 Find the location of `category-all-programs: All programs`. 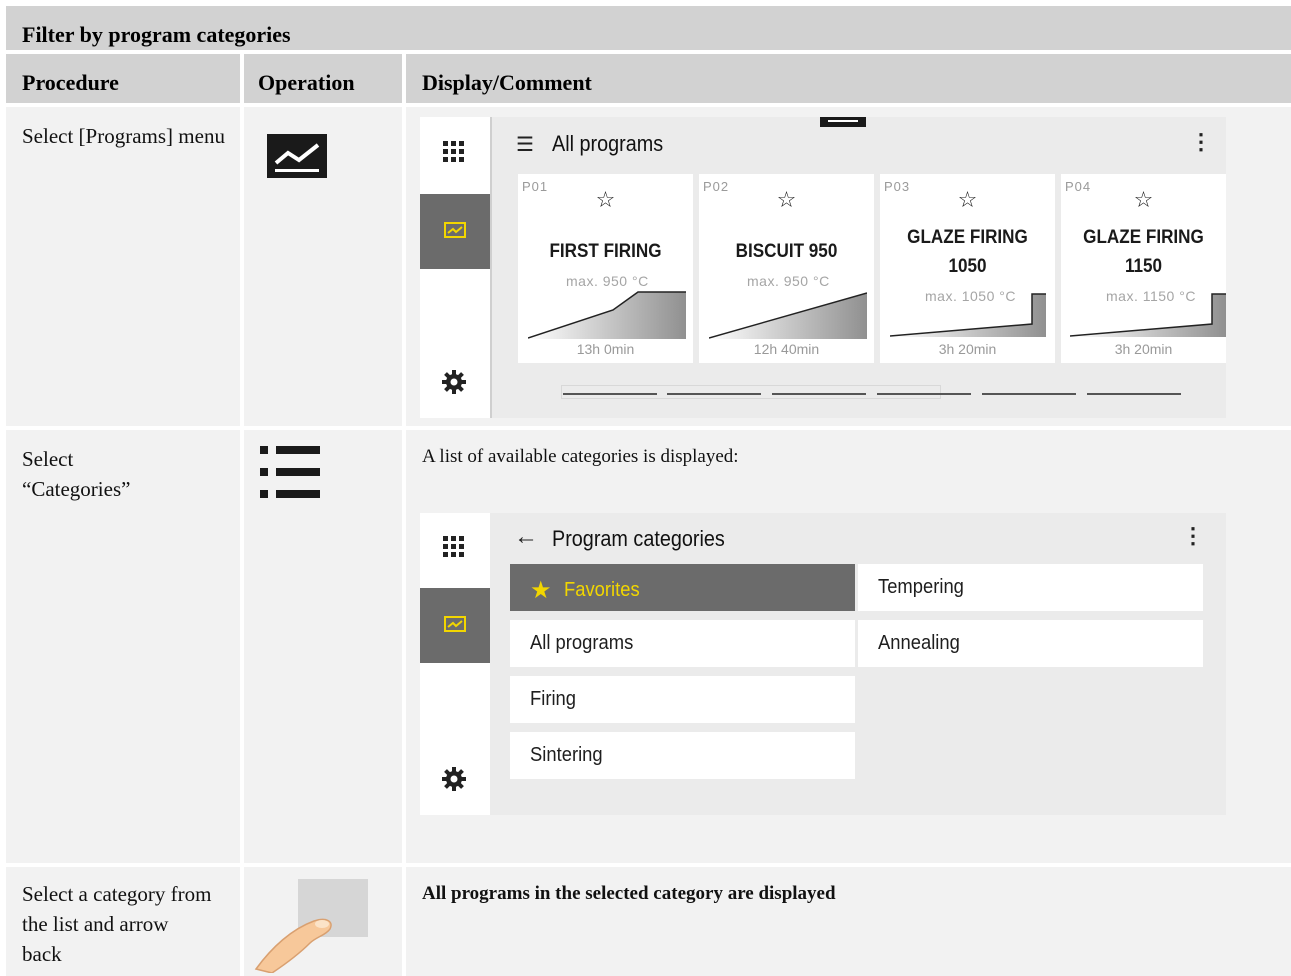

category-all-programs: All programs is located at coordinates (682, 643).